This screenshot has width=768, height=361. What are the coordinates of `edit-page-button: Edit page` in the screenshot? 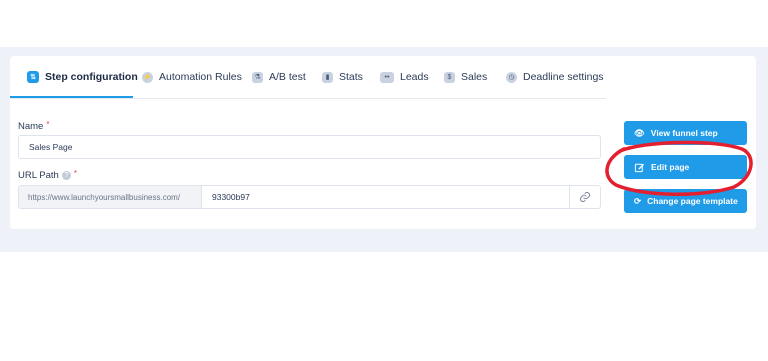 It's located at (685, 167).